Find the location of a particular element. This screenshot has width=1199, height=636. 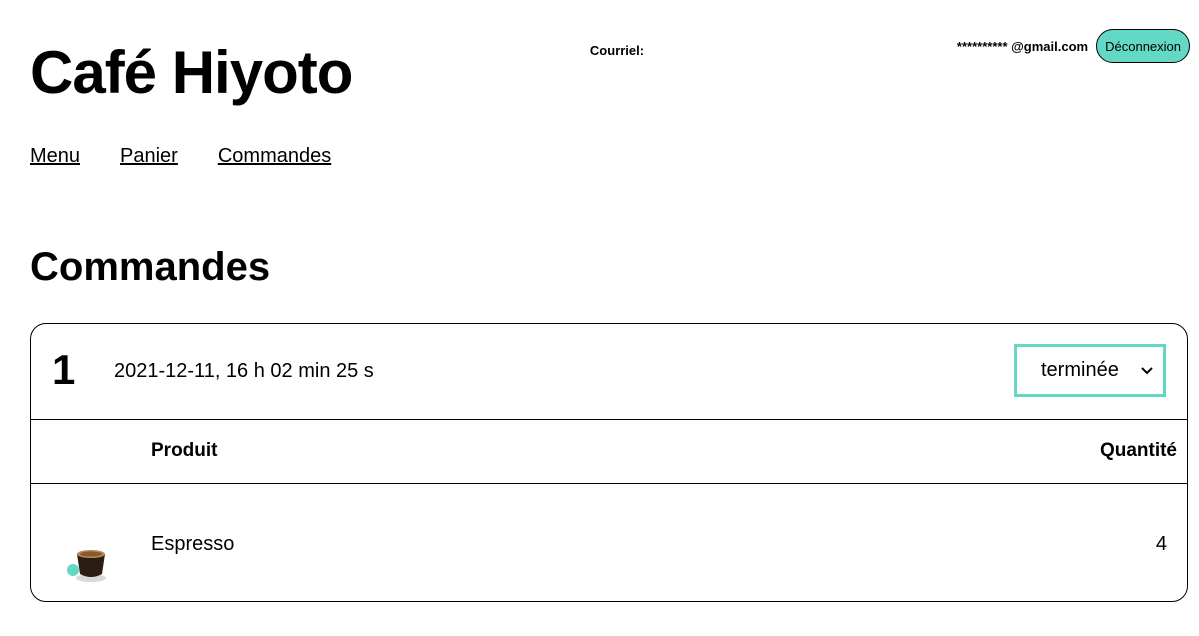

product-name: Espresso is located at coordinates (193, 544).